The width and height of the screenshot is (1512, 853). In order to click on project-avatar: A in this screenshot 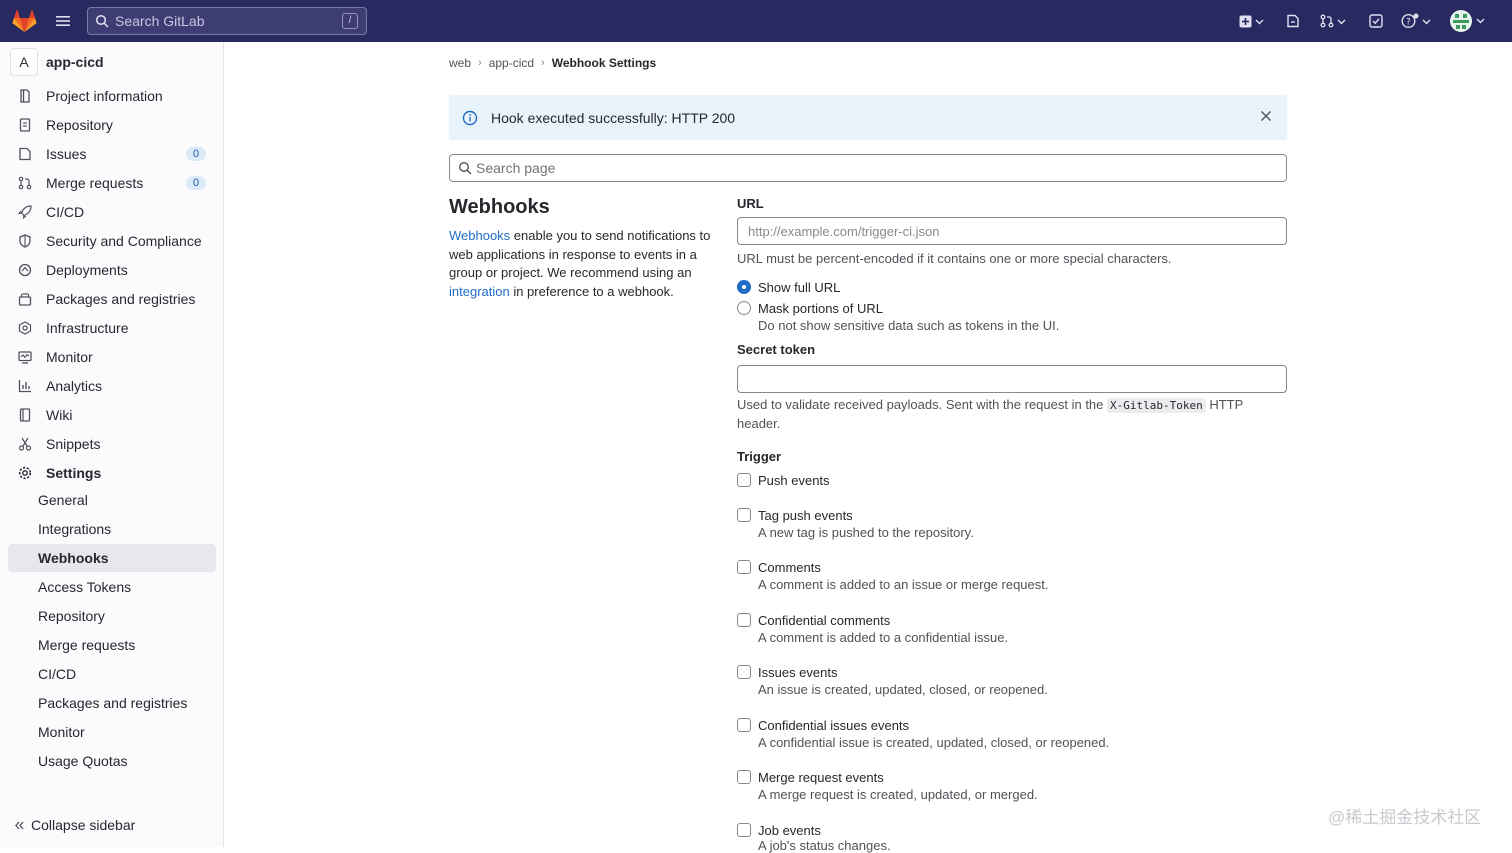, I will do `click(24, 62)`.